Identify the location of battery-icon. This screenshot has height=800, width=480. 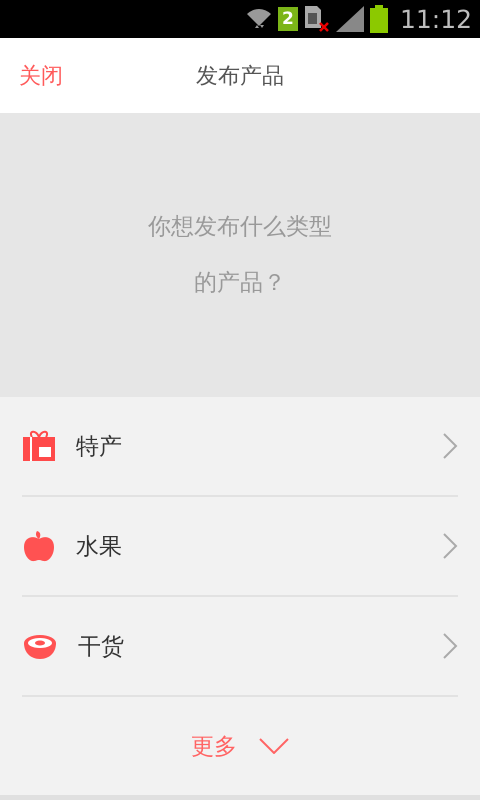
(379, 19).